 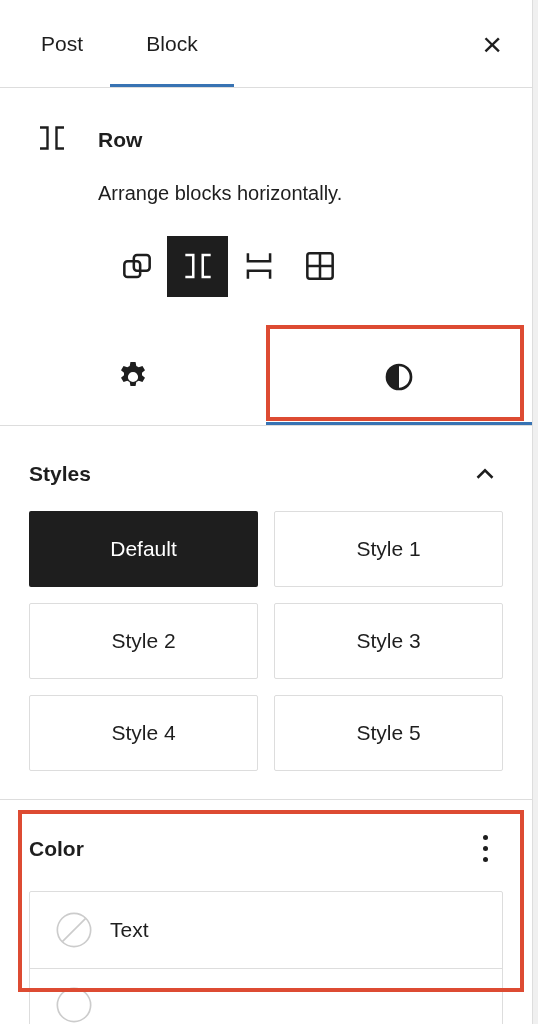 What do you see at coordinates (485, 848) in the screenshot?
I see `kebab-icon` at bounding box center [485, 848].